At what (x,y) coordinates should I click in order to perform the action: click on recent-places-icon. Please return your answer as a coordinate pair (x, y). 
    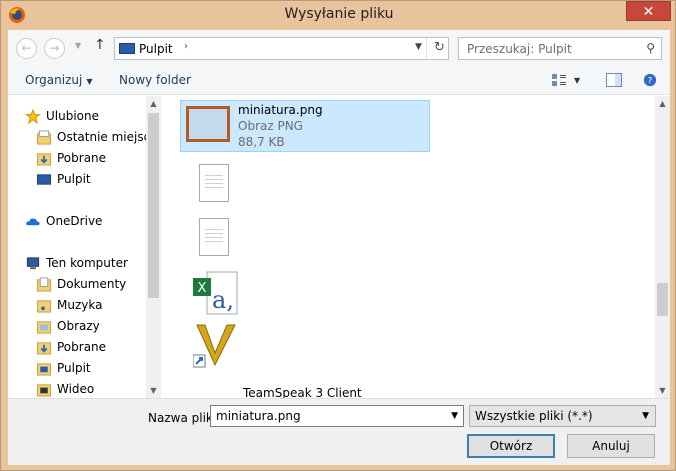
    Looking at the image, I should click on (44, 137).